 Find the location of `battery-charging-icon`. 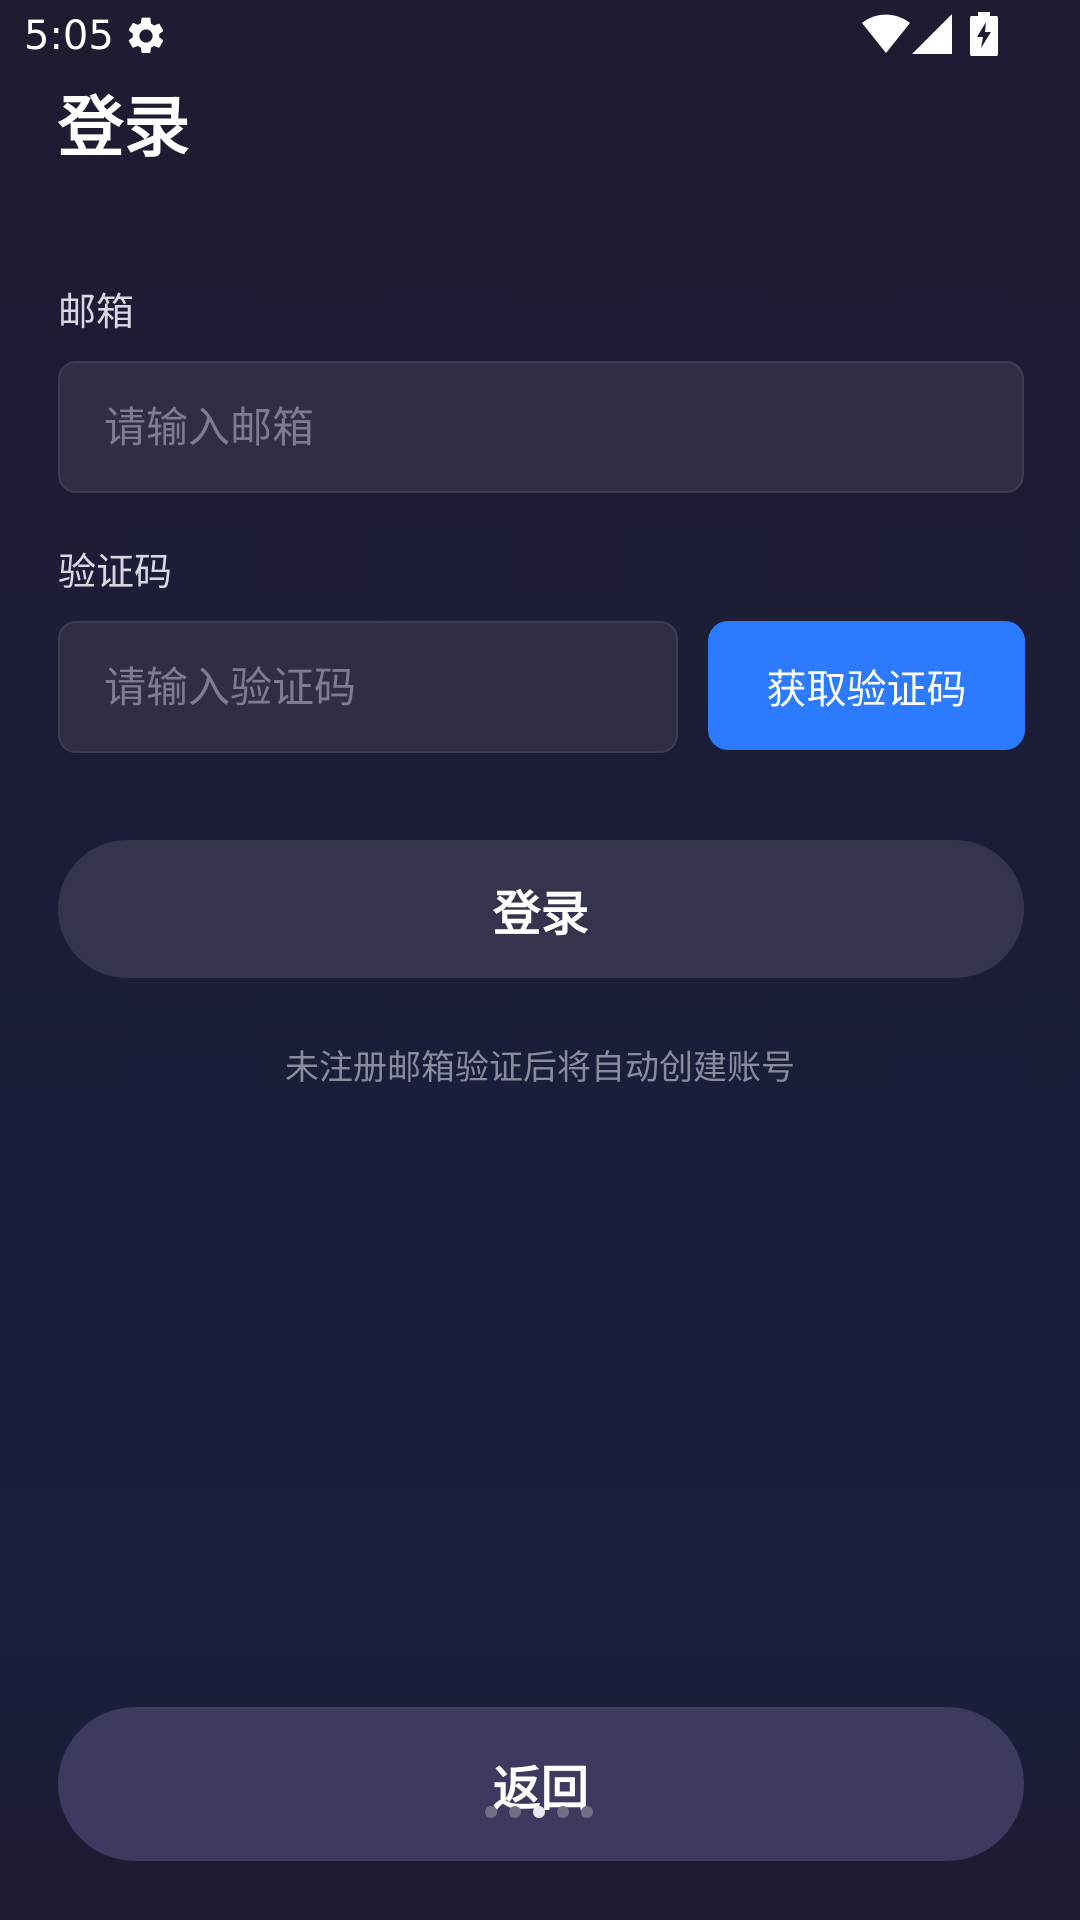

battery-charging-icon is located at coordinates (984, 34).